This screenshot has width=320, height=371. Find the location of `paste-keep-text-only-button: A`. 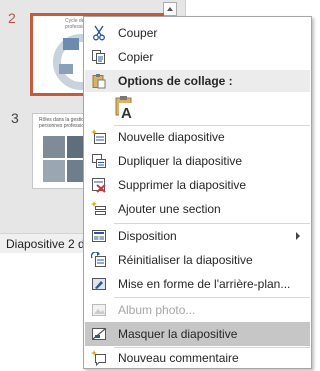

paste-keep-text-only-button: A is located at coordinates (125, 109).